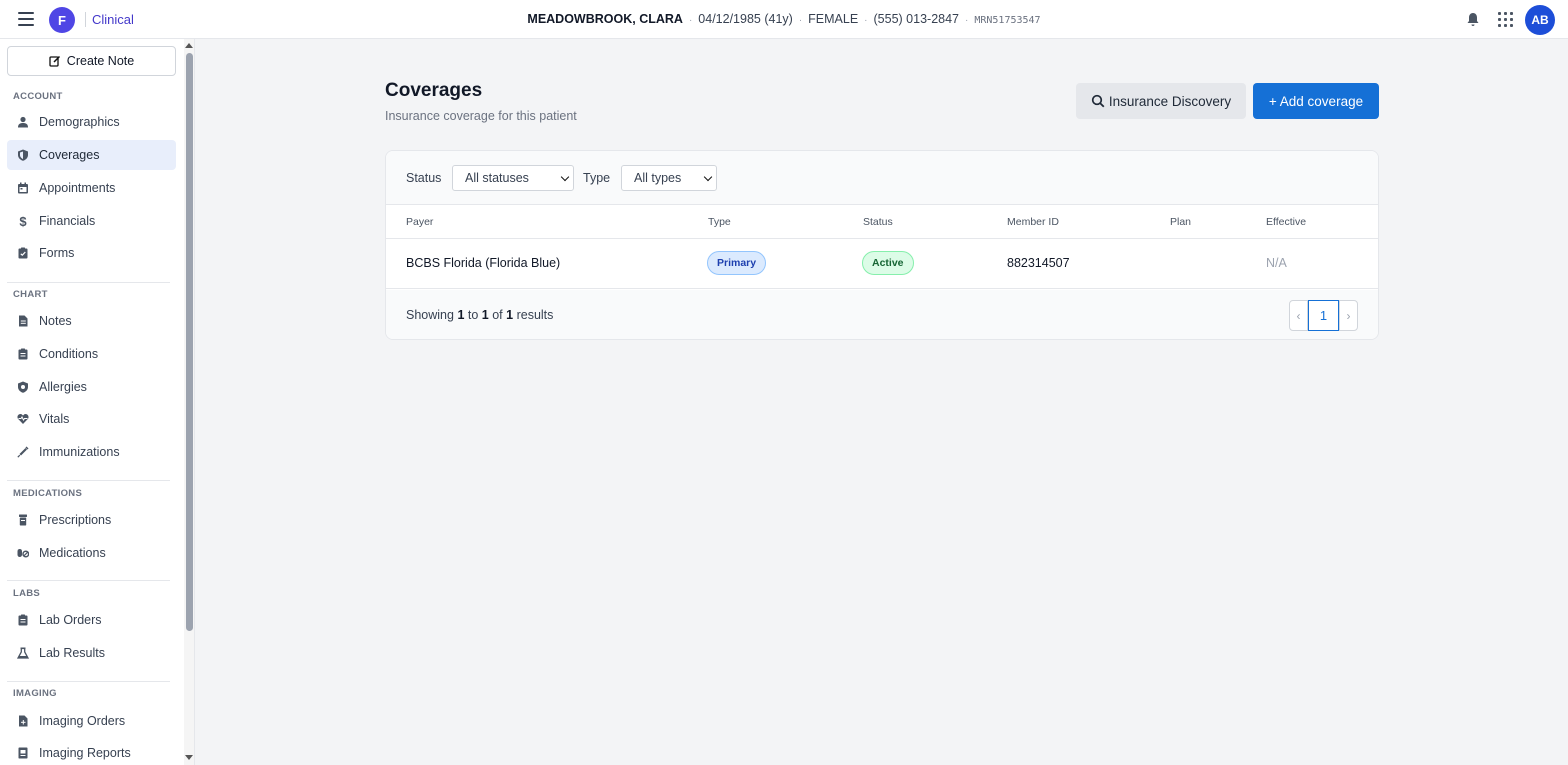 This screenshot has height=765, width=1568. I want to click on patient-mrn: MRN51753547, so click(1007, 20).